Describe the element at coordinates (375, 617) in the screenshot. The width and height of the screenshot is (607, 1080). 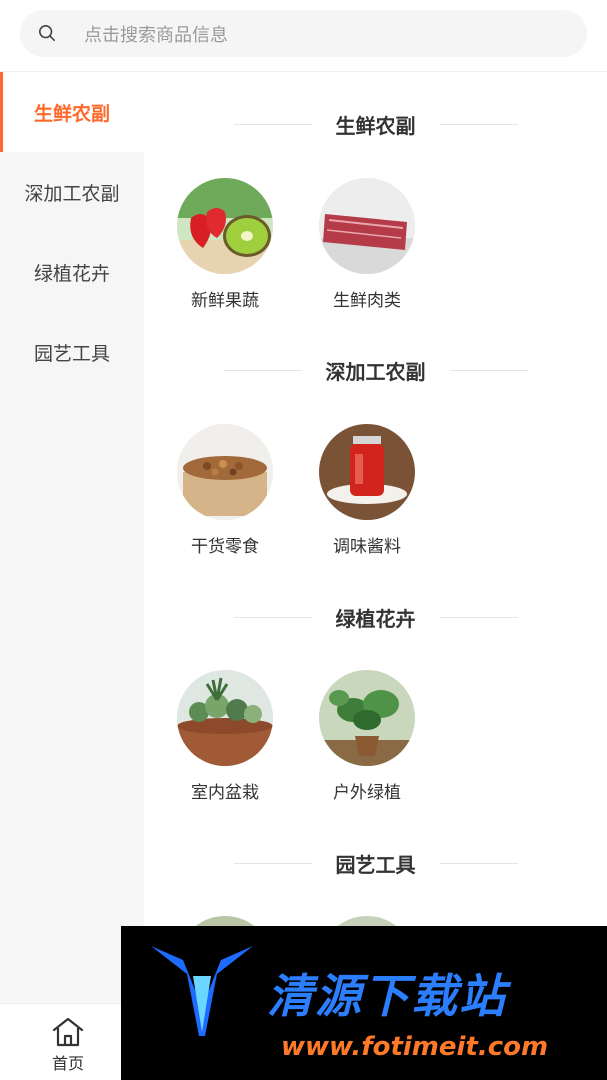
I see `section-title: 绿植花卉` at that location.